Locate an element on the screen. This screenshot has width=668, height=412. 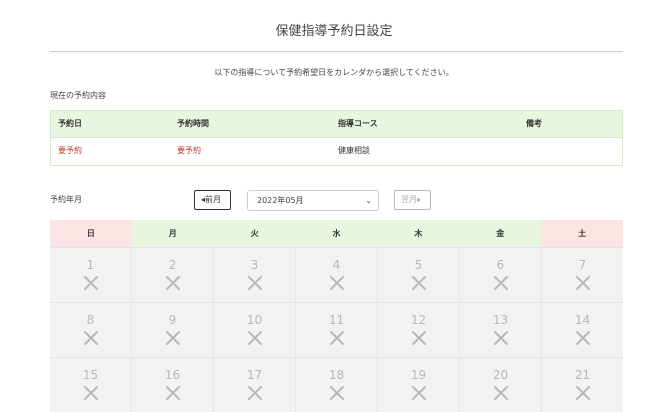
calendar-day-number: 10 is located at coordinates (254, 320).